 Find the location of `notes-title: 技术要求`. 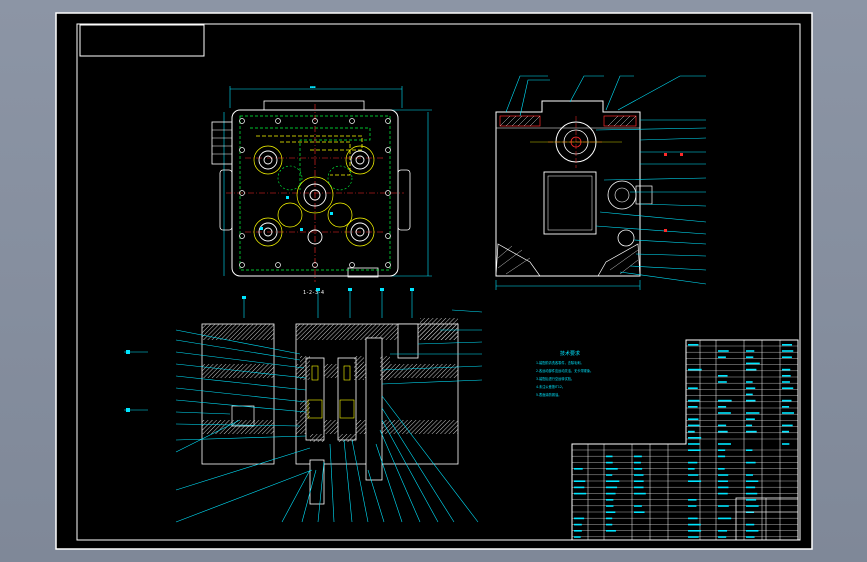

notes-title: 技术要求 is located at coordinates (570, 353).